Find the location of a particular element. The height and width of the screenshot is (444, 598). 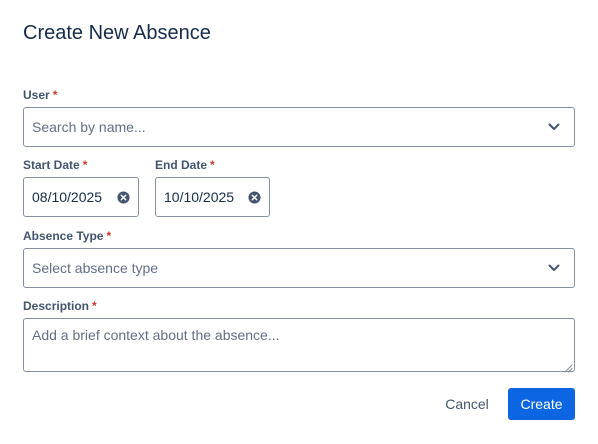

absence-type-label: Absence Type * is located at coordinates (67, 236).